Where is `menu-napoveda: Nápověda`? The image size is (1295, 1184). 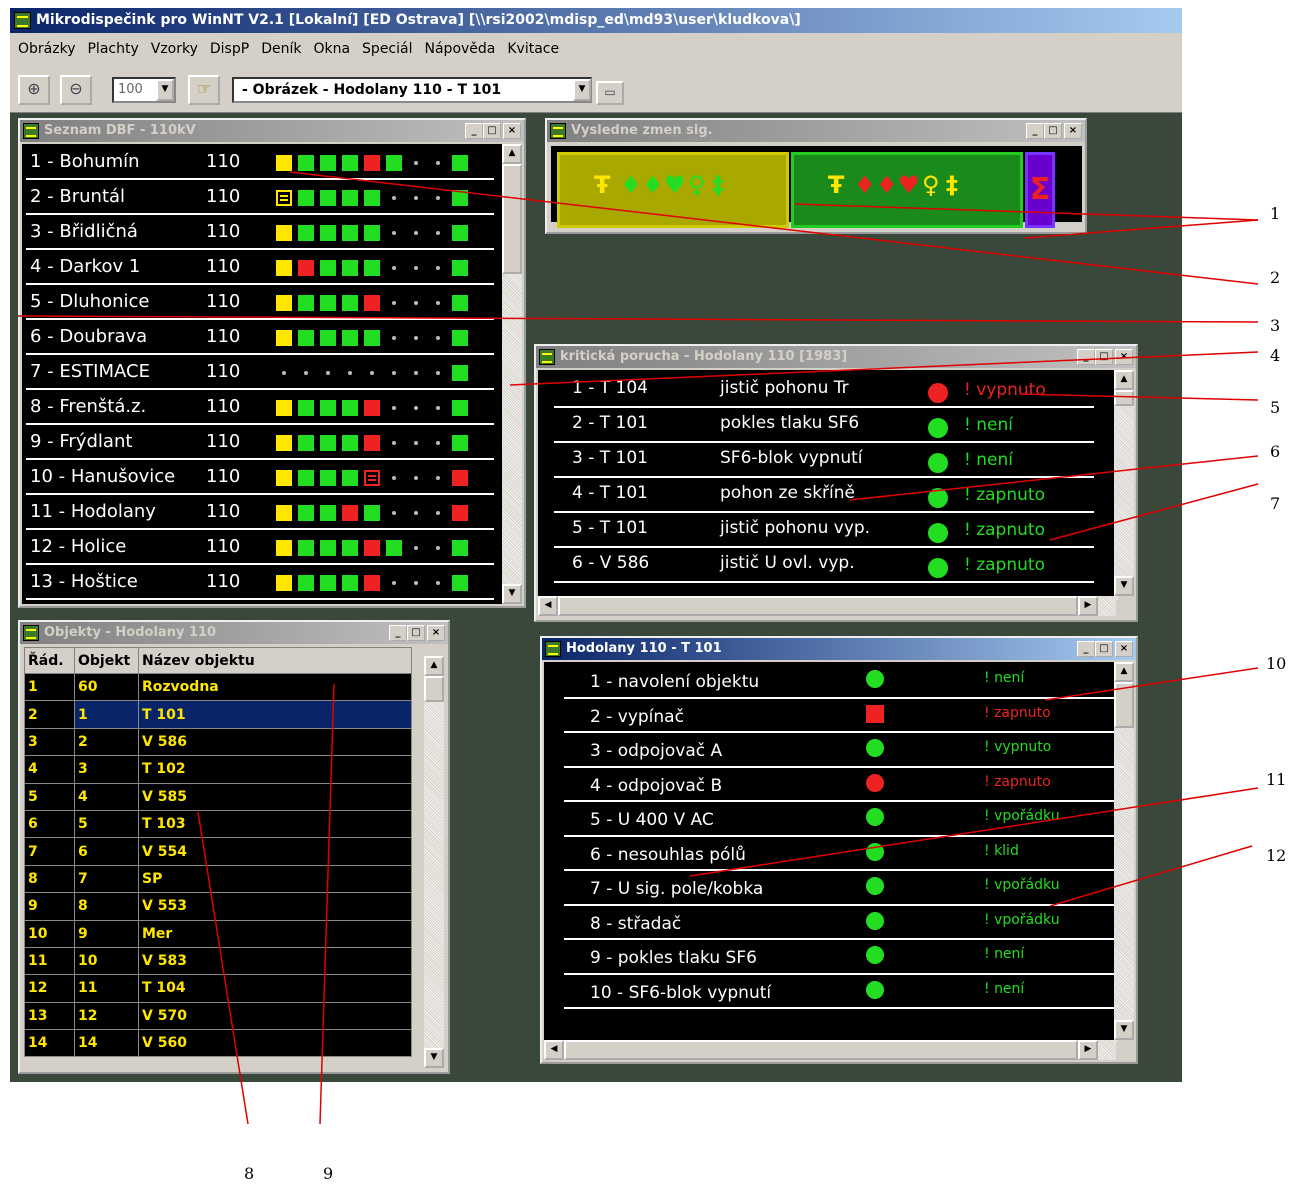
menu-napoveda: Nápověda is located at coordinates (460, 49).